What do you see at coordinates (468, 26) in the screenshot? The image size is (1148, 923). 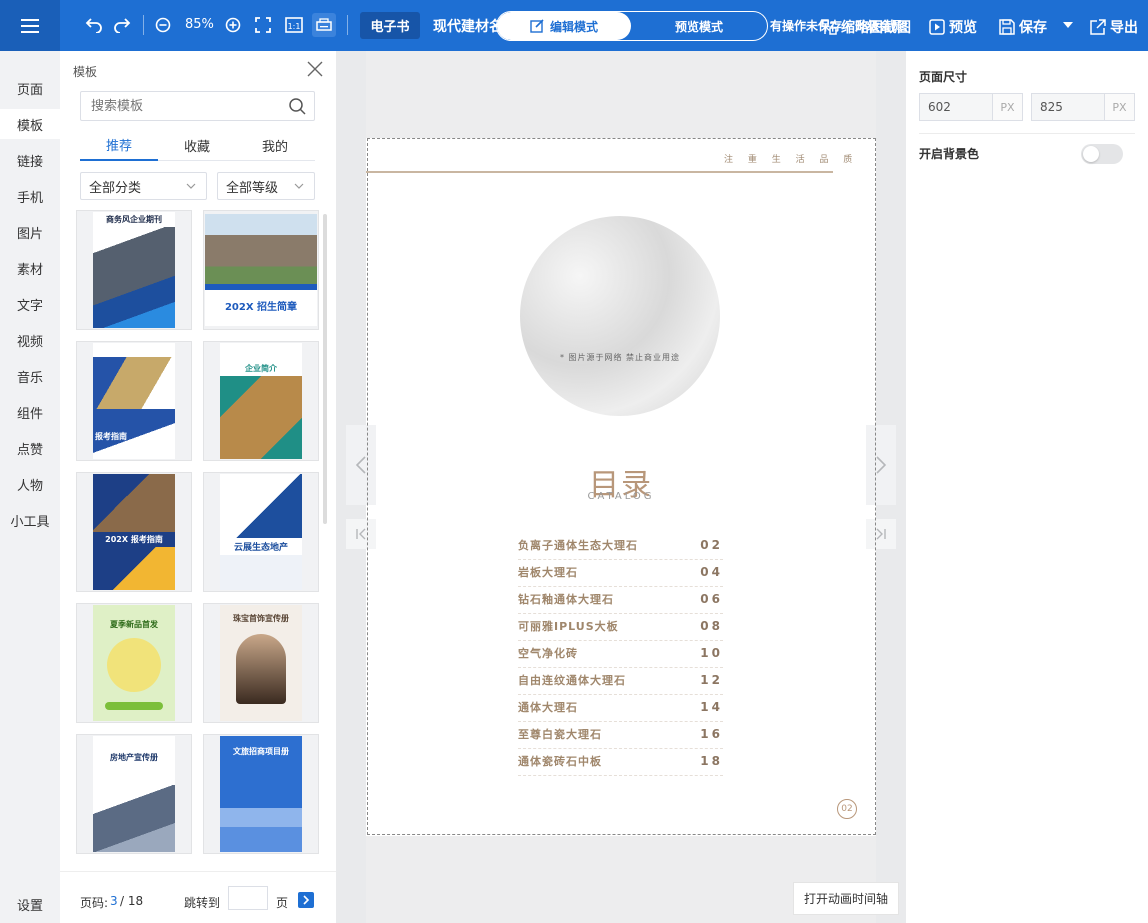 I see `document-title: 现代建材名` at bounding box center [468, 26].